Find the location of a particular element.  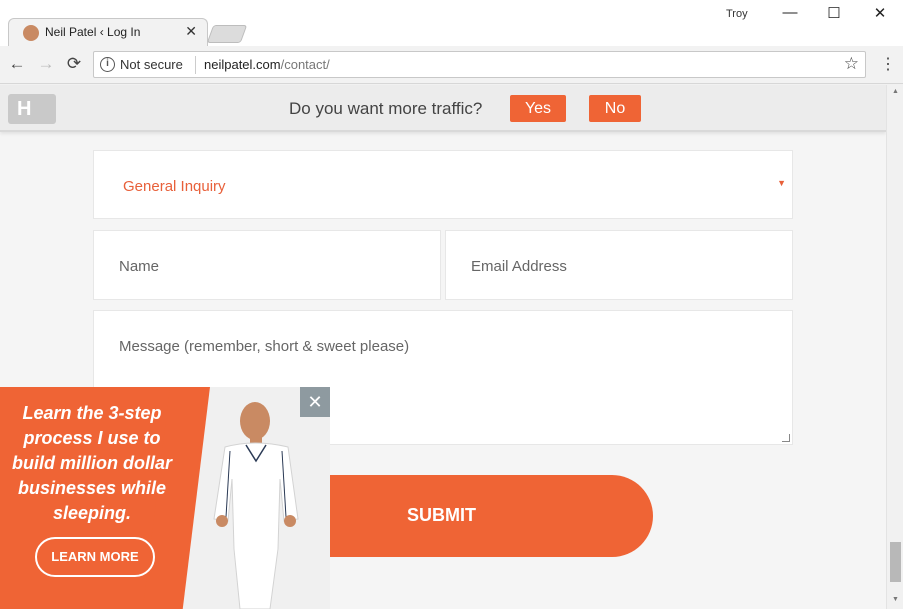

scroll-down-icon: ▼ is located at coordinates (895, 599).